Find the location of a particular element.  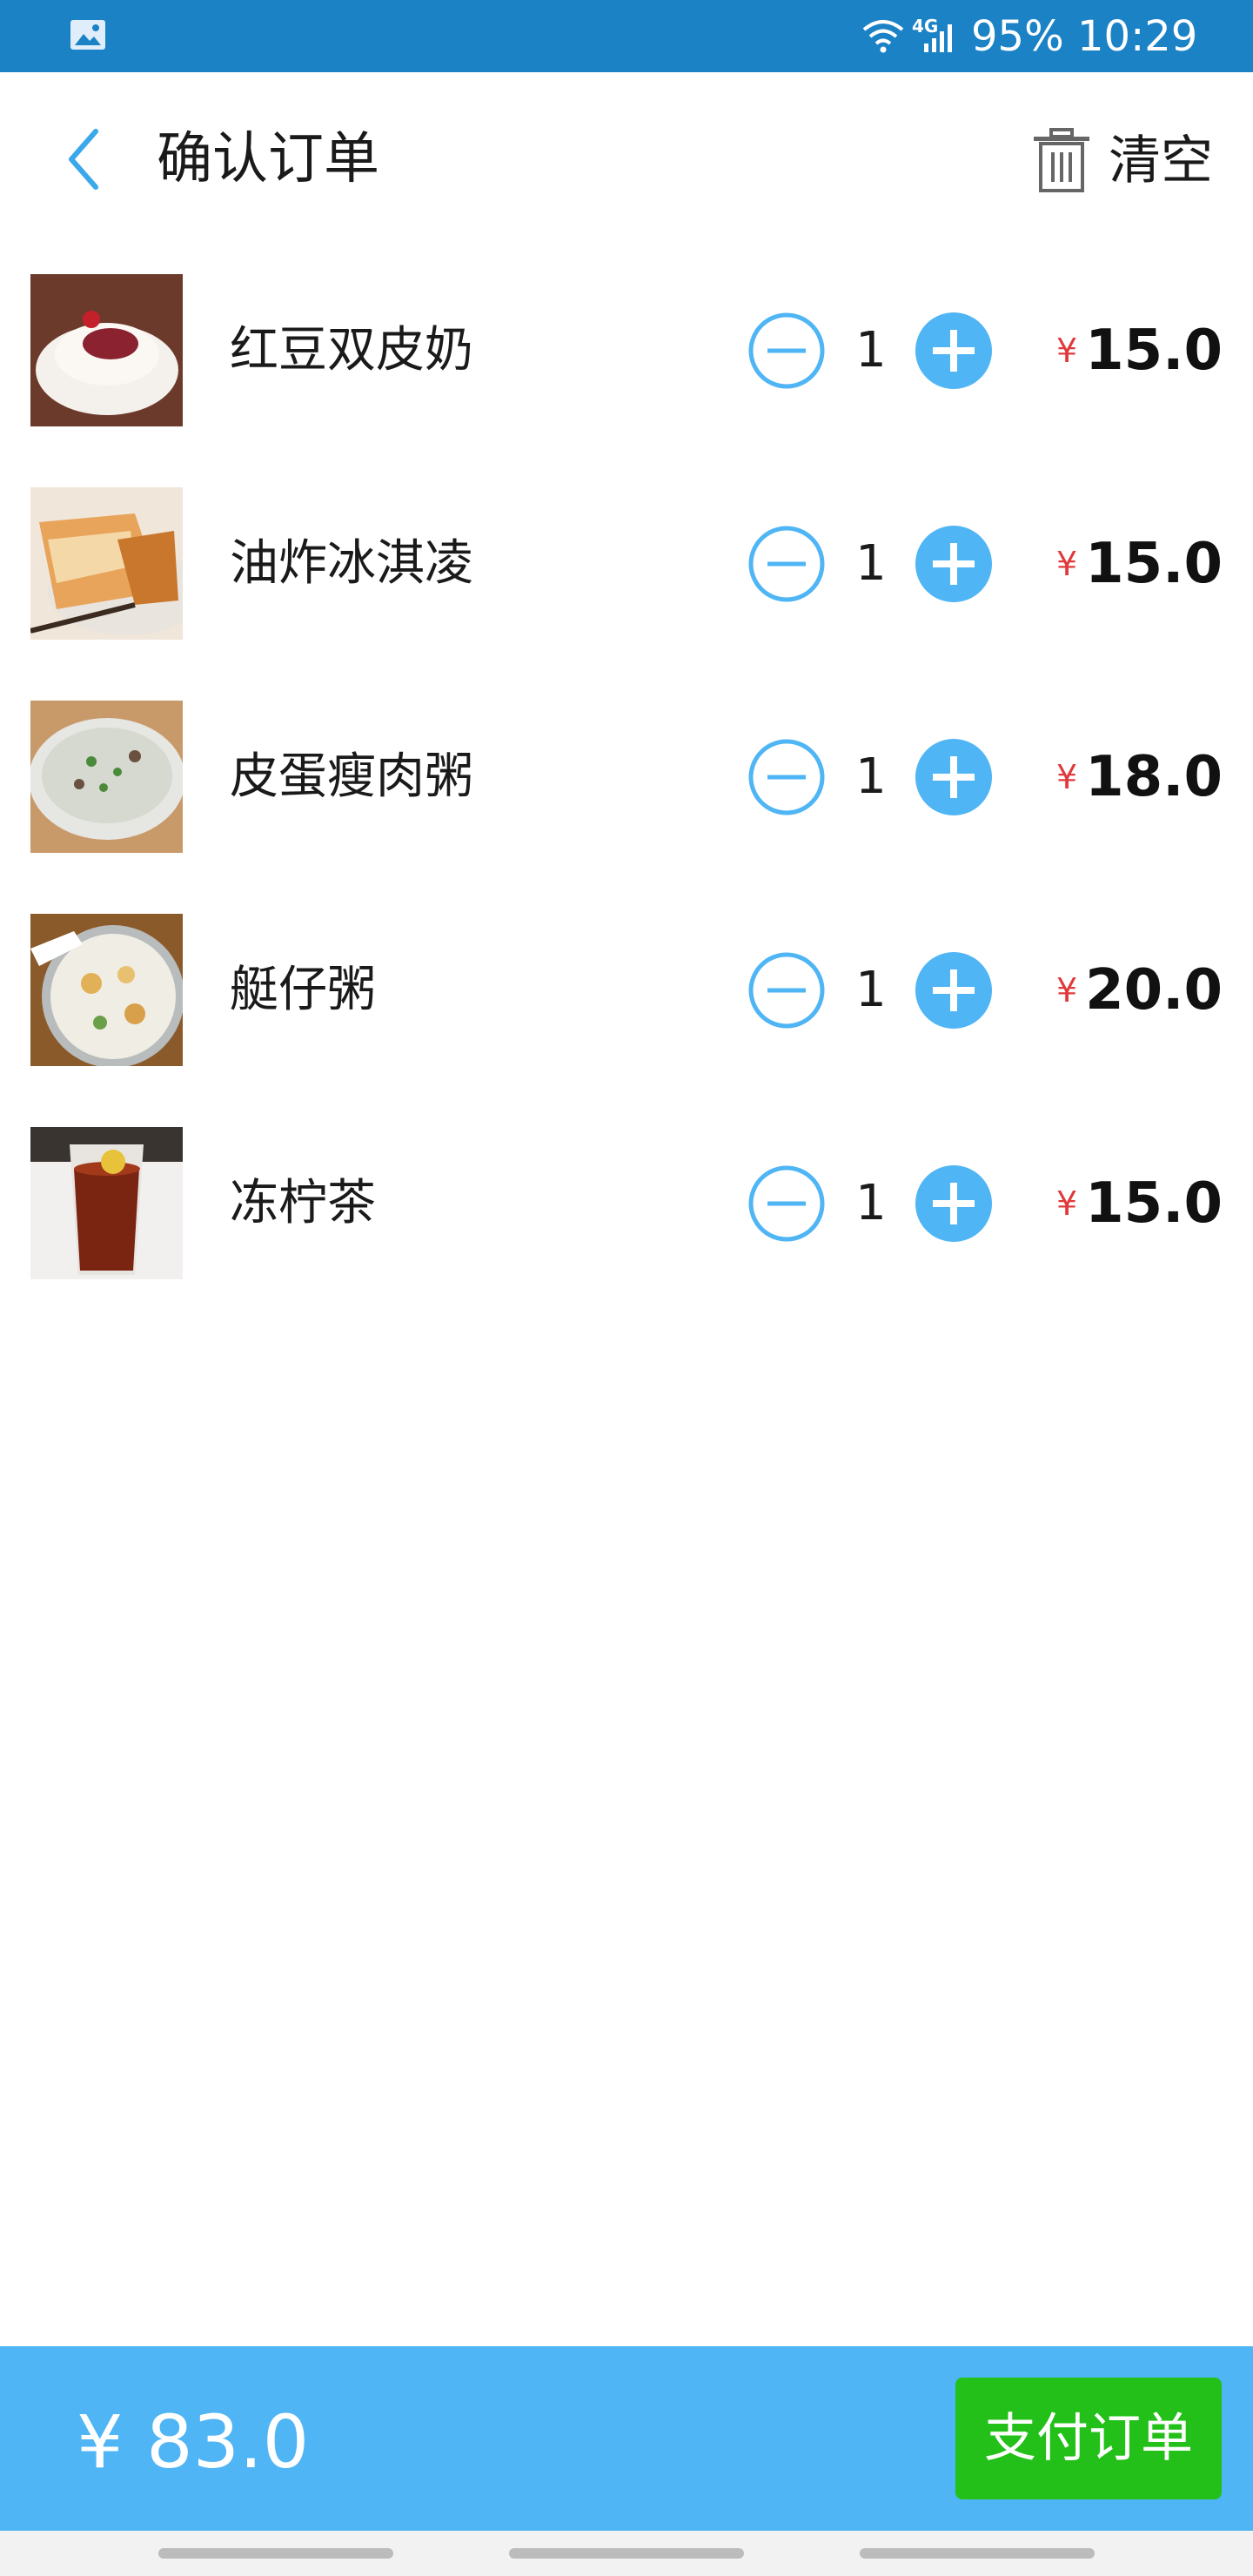

clear-button: 清空 is located at coordinates (1130, 163).